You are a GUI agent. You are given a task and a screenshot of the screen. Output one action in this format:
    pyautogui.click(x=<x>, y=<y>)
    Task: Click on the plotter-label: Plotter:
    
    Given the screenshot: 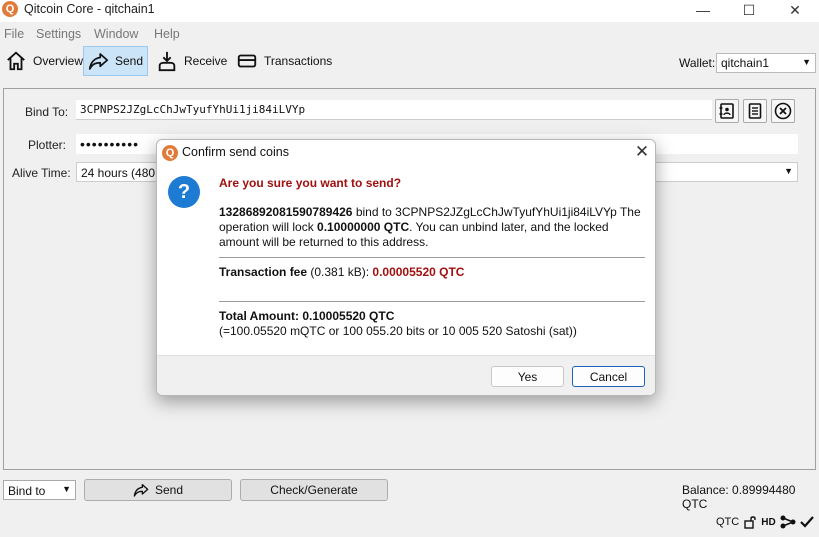 What is the action you would take?
    pyautogui.click(x=47, y=145)
    